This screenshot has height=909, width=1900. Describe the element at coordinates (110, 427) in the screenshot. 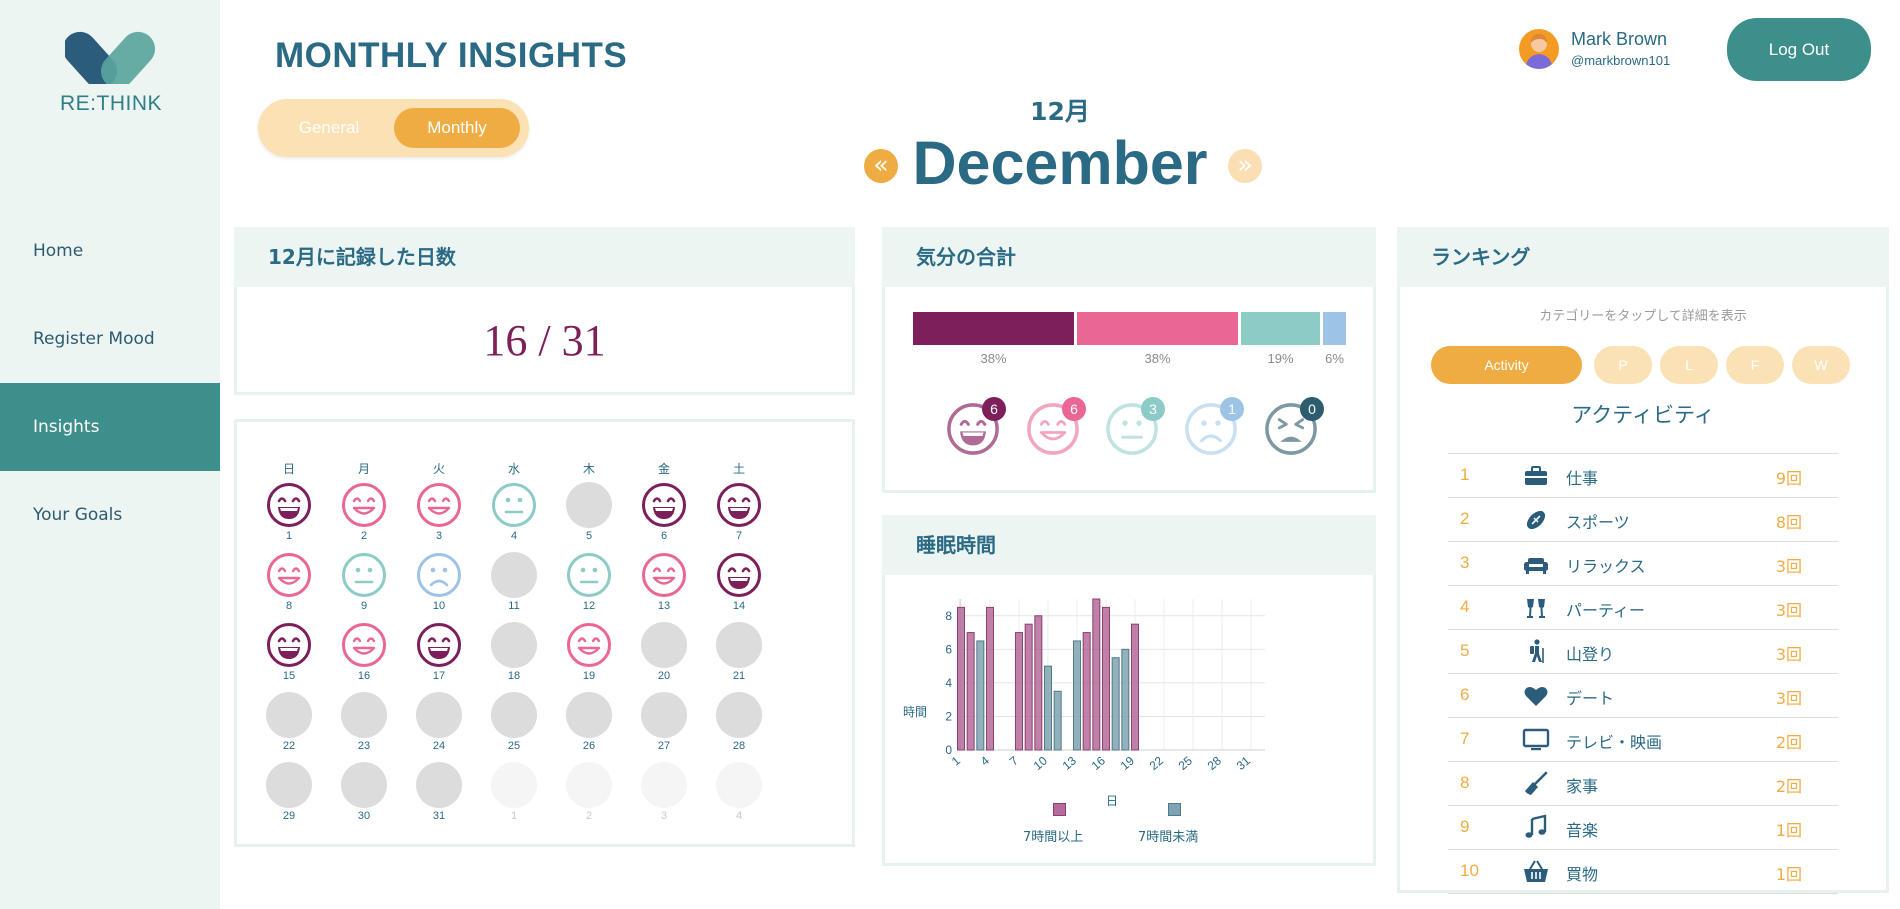

I see `sidebar-item-insights: Insights` at that location.